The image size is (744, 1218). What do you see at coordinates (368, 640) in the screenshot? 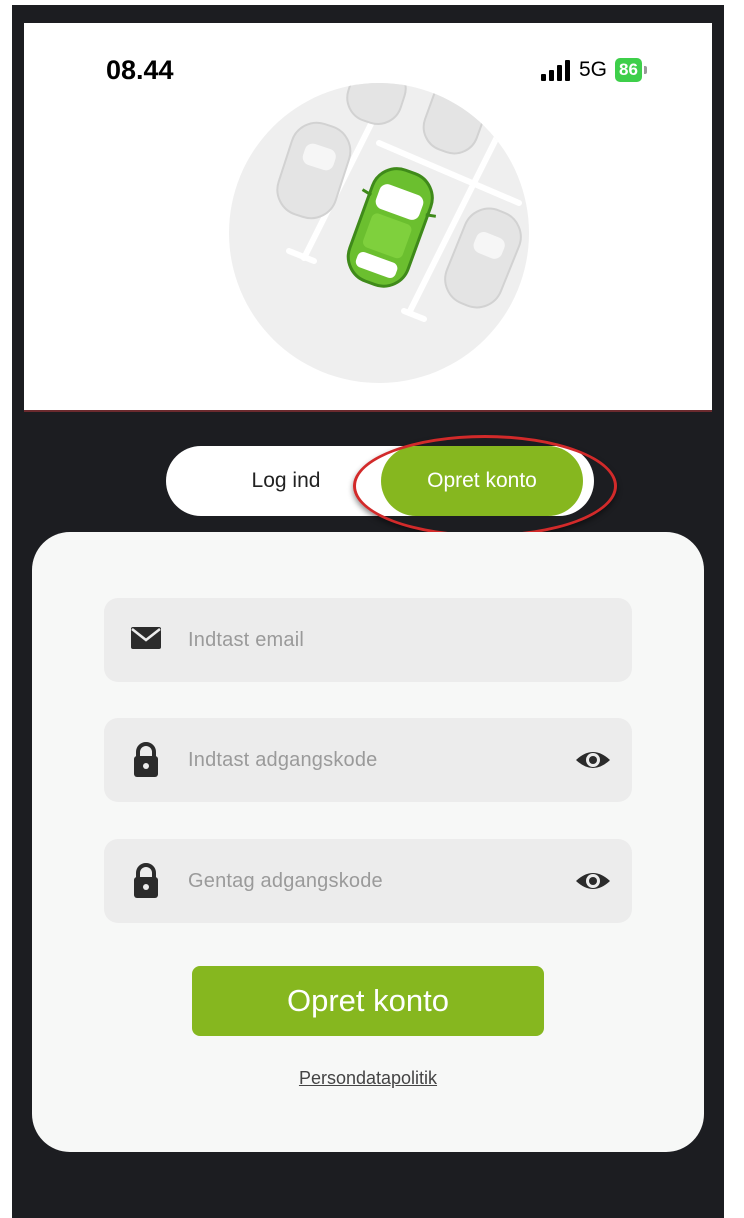
I see `email-field: Indtast email` at bounding box center [368, 640].